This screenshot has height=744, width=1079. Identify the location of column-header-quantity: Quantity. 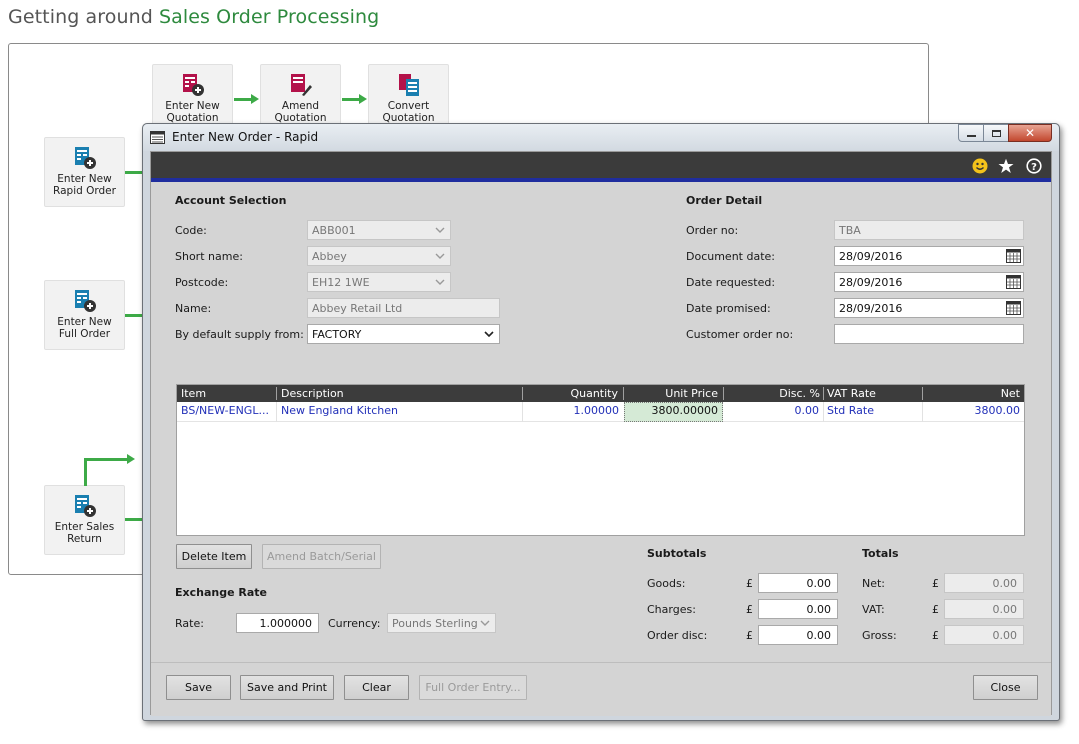
(594, 393).